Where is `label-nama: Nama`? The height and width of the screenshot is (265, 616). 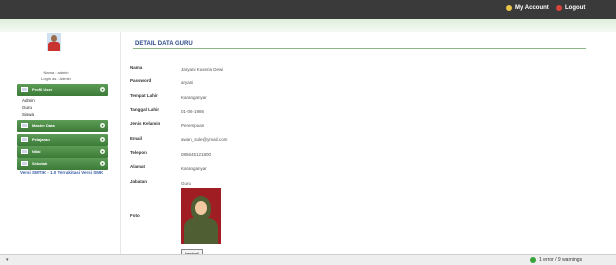 label-nama: Nama is located at coordinates (136, 67).